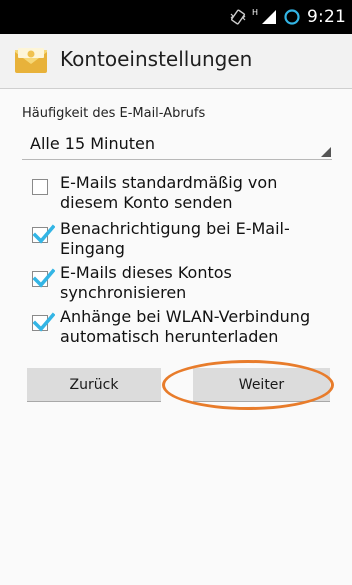 This screenshot has width=352, height=585. What do you see at coordinates (114, 113) in the screenshot?
I see `frequency-label: Häufigkeit des E-Mail-Abrufs` at bounding box center [114, 113].